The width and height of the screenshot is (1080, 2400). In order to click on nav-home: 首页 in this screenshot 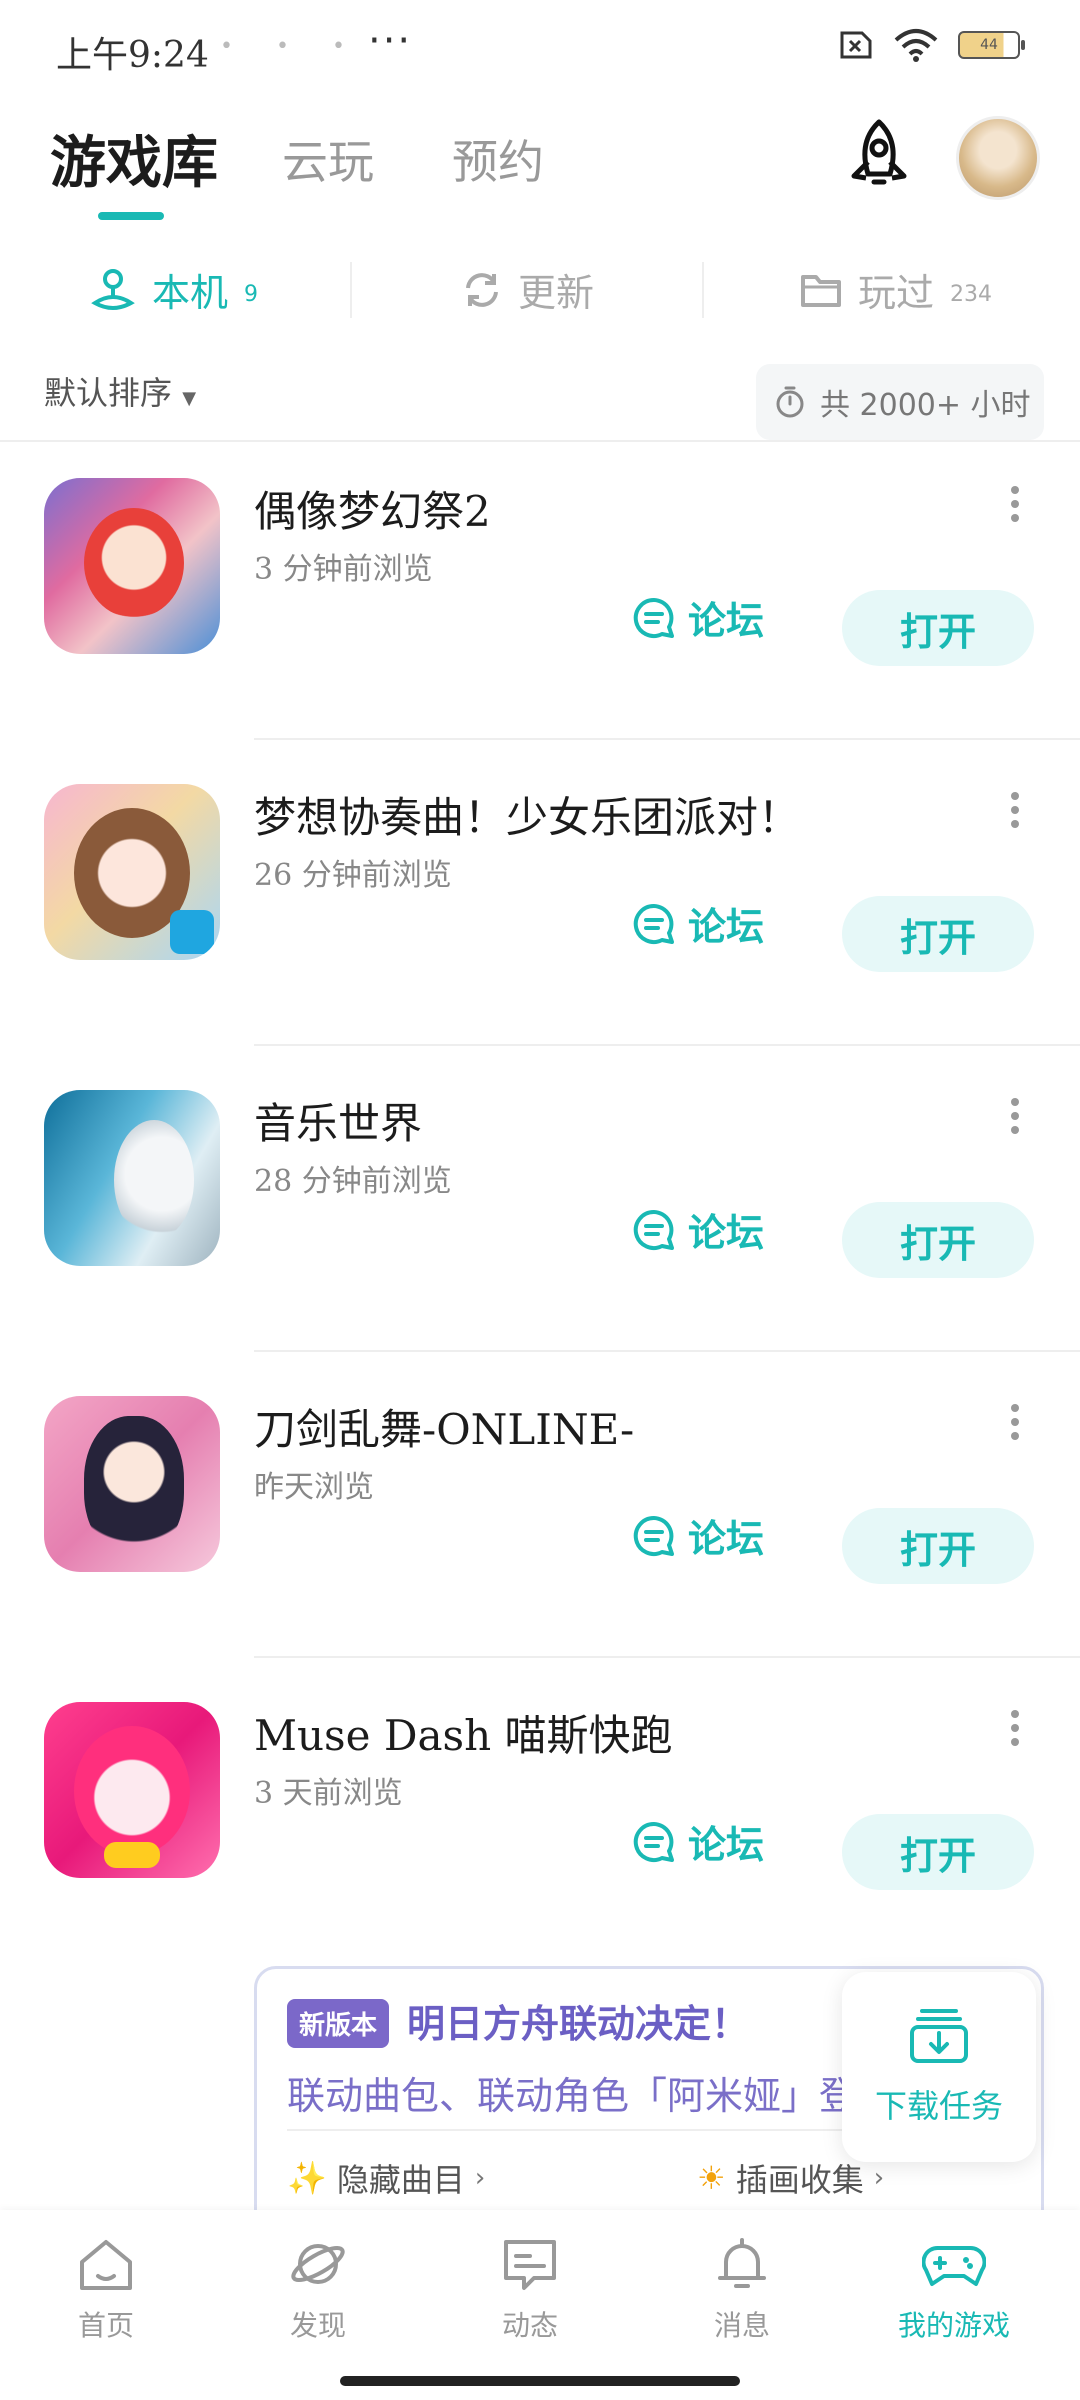, I will do `click(106, 2290)`.